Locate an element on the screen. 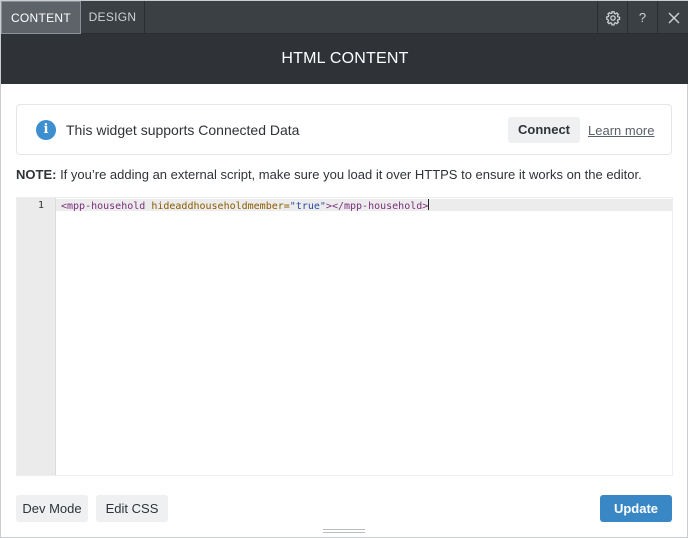 The image size is (688, 538). code-open-tag: <mpp-household is located at coordinates (103, 206).